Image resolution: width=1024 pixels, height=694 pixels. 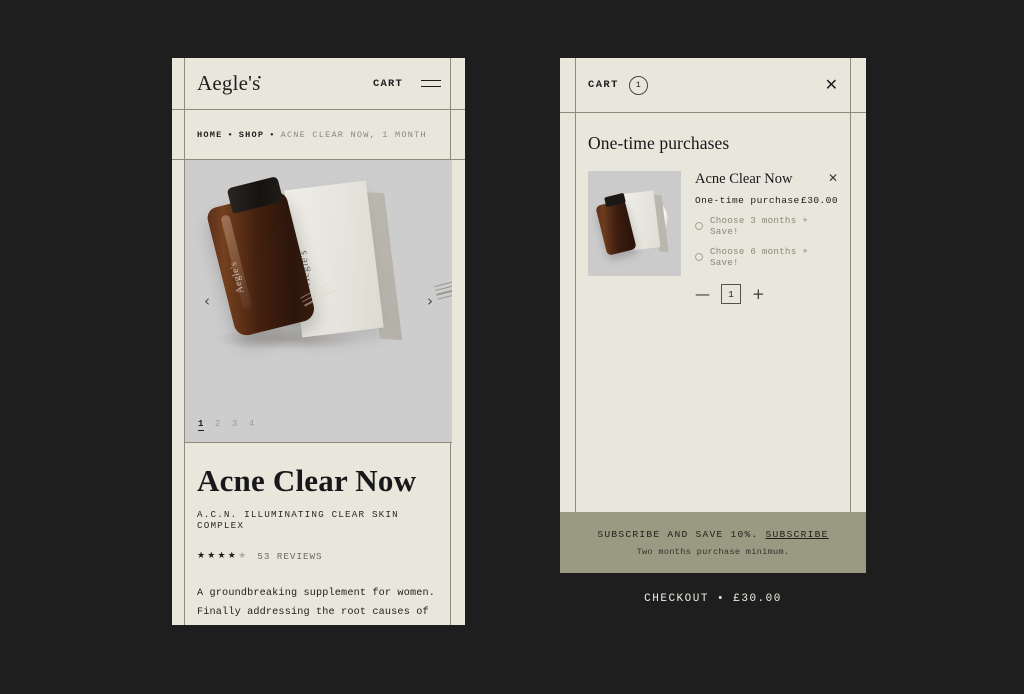 What do you see at coordinates (251, 135) in the screenshot?
I see `breadcrumb-item-shop: SHOP` at bounding box center [251, 135].